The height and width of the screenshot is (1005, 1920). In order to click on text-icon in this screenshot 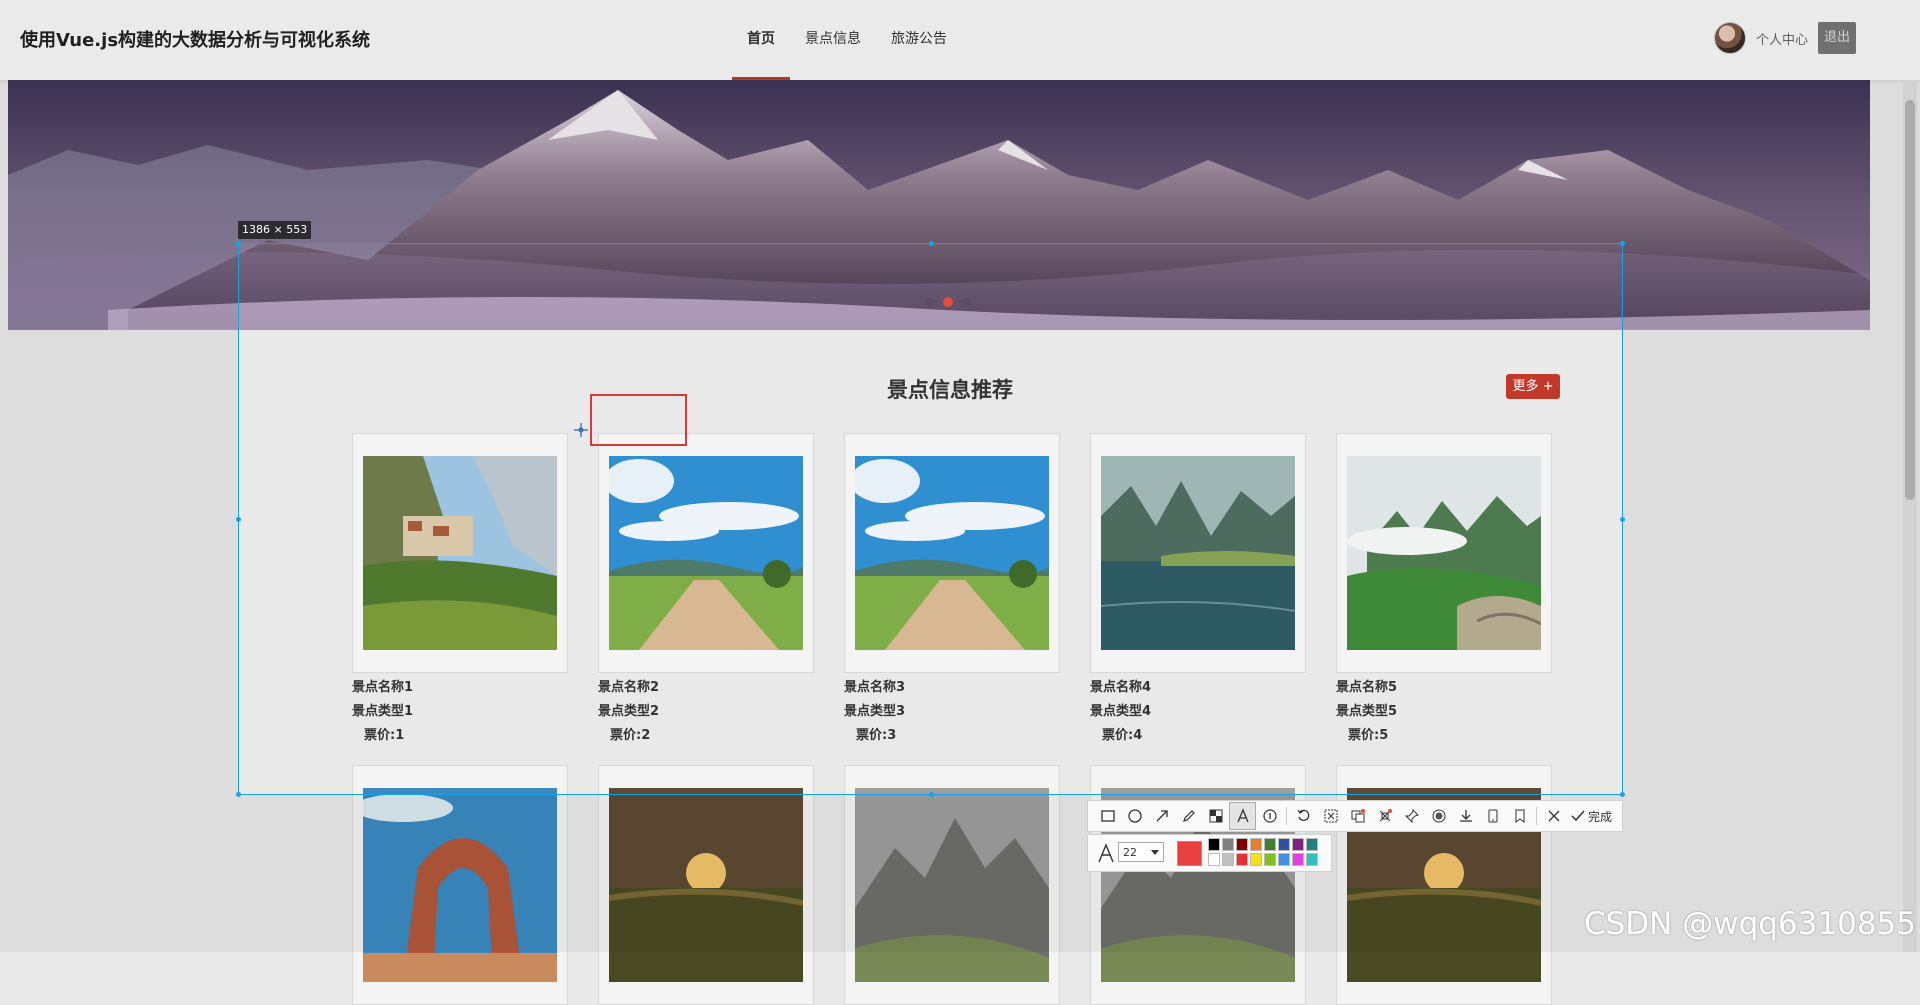, I will do `click(1242, 816)`.